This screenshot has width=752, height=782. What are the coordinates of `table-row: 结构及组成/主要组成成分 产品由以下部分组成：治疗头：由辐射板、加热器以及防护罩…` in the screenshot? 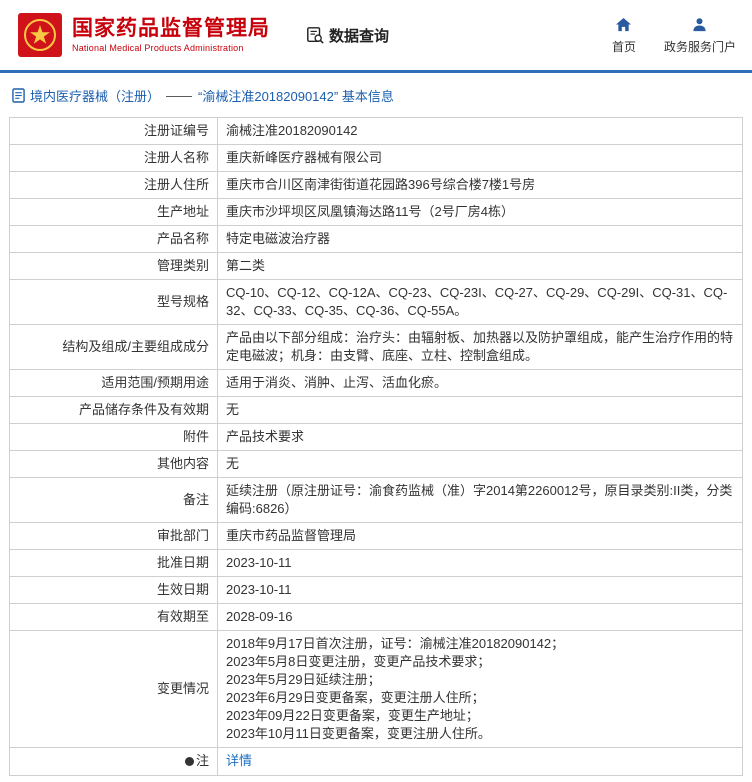 It's located at (376, 347).